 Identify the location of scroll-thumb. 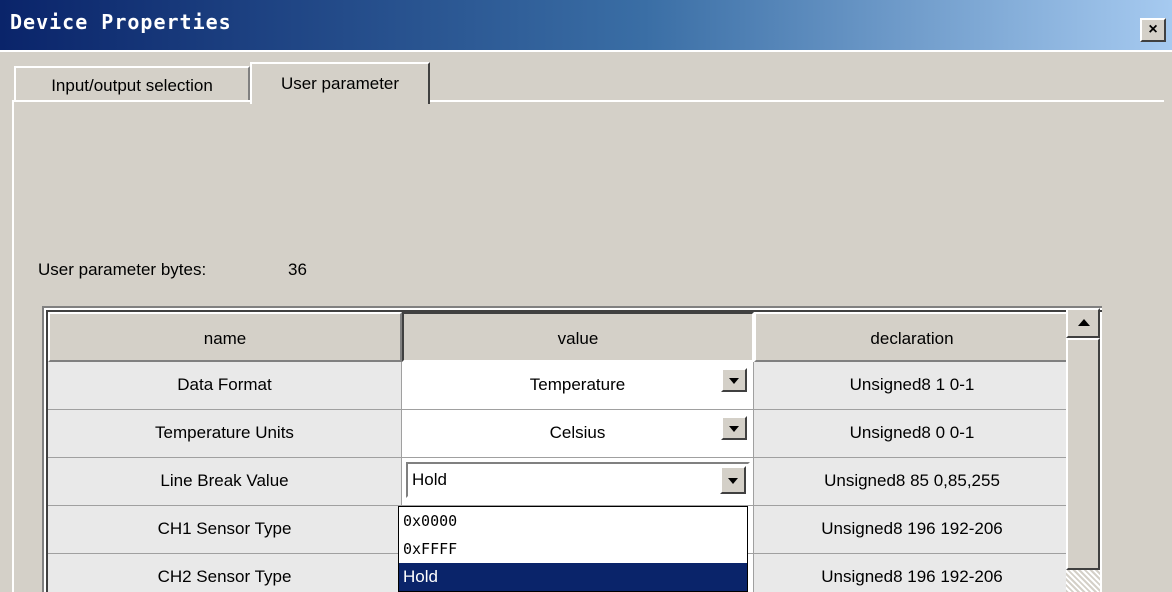
(1083, 454).